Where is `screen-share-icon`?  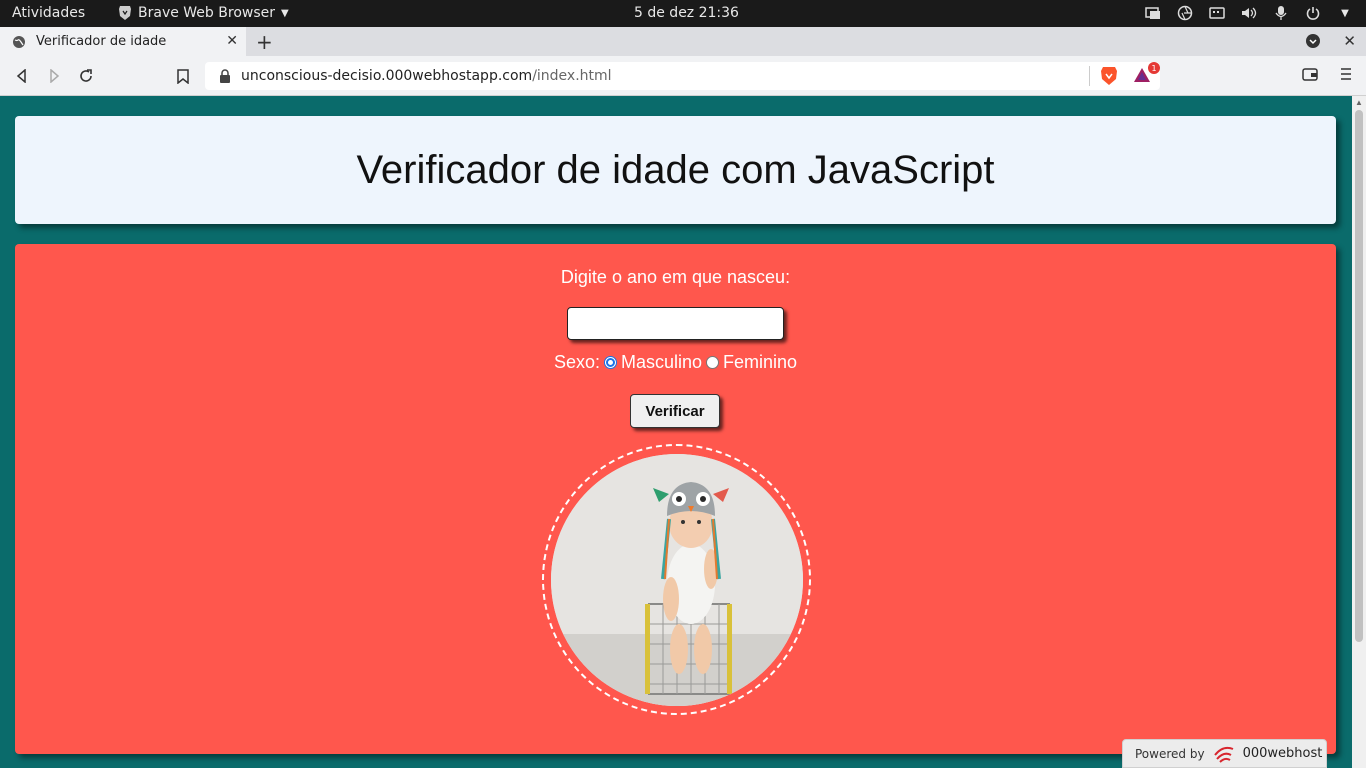
screen-share-icon is located at coordinates (1153, 13).